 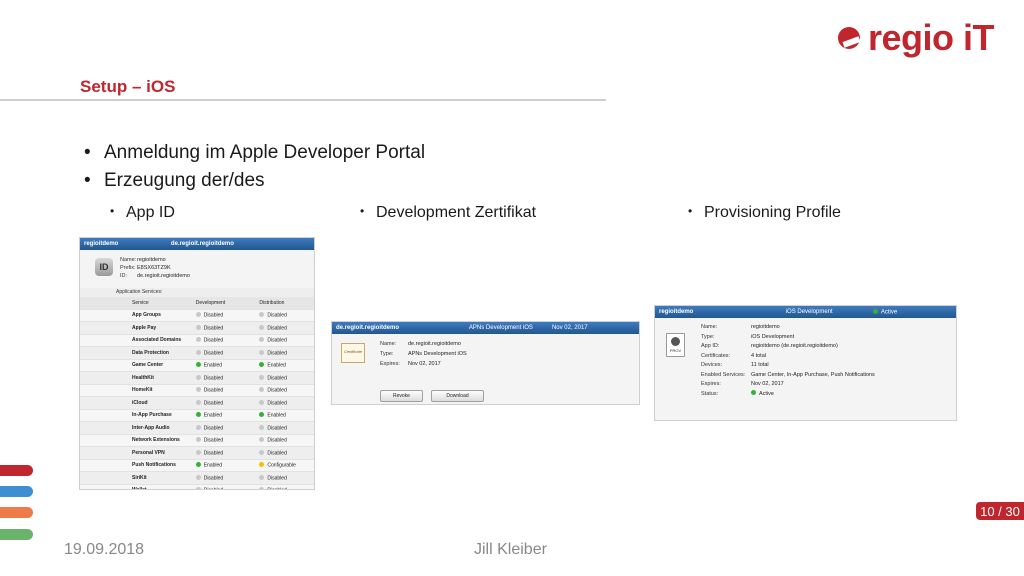 I want to click on download-button: Download, so click(x=457, y=396).